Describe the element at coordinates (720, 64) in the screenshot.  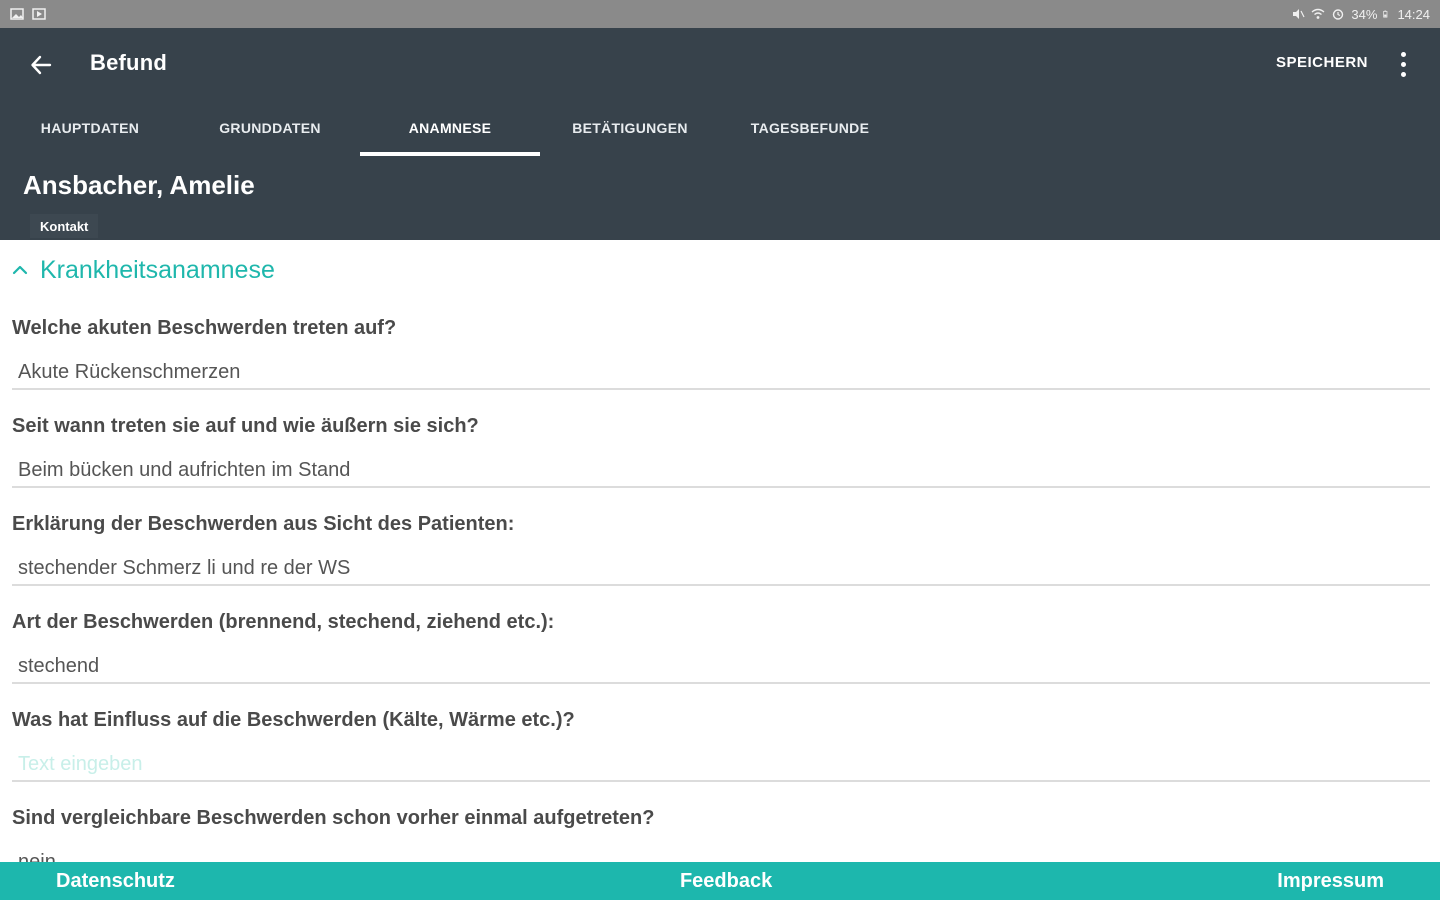
I see `toolbar: Befund SPEICHERN` at that location.